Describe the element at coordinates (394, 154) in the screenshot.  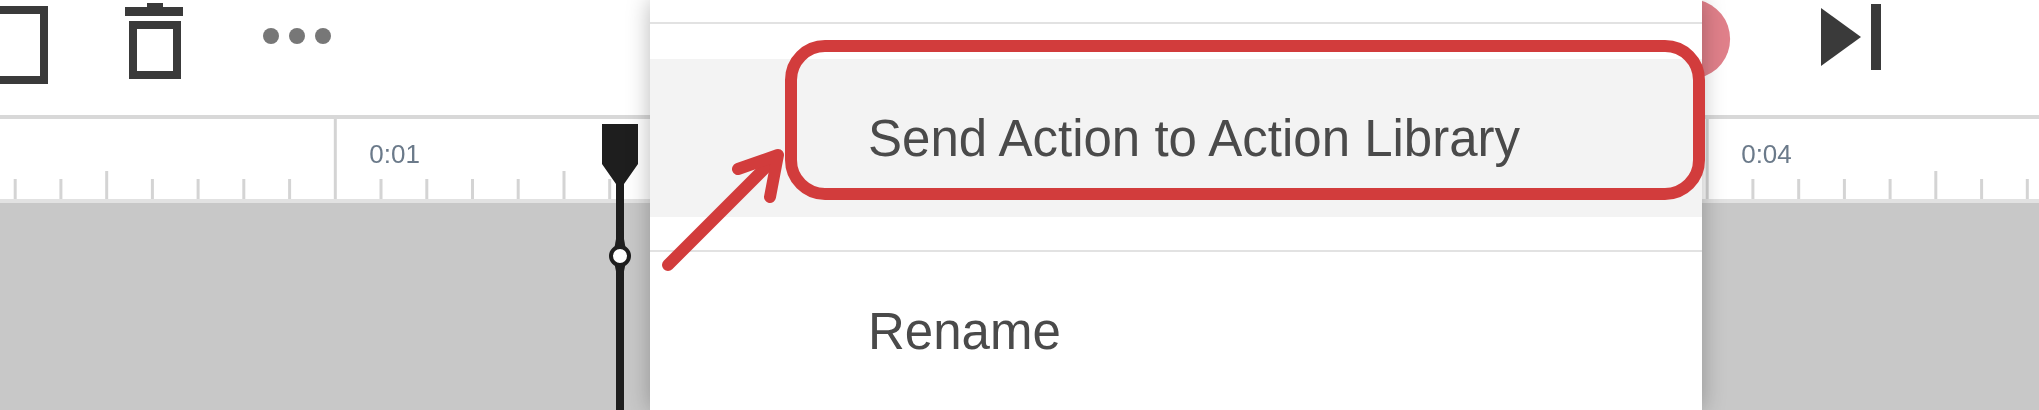
I see `time-label: 0:01` at that location.